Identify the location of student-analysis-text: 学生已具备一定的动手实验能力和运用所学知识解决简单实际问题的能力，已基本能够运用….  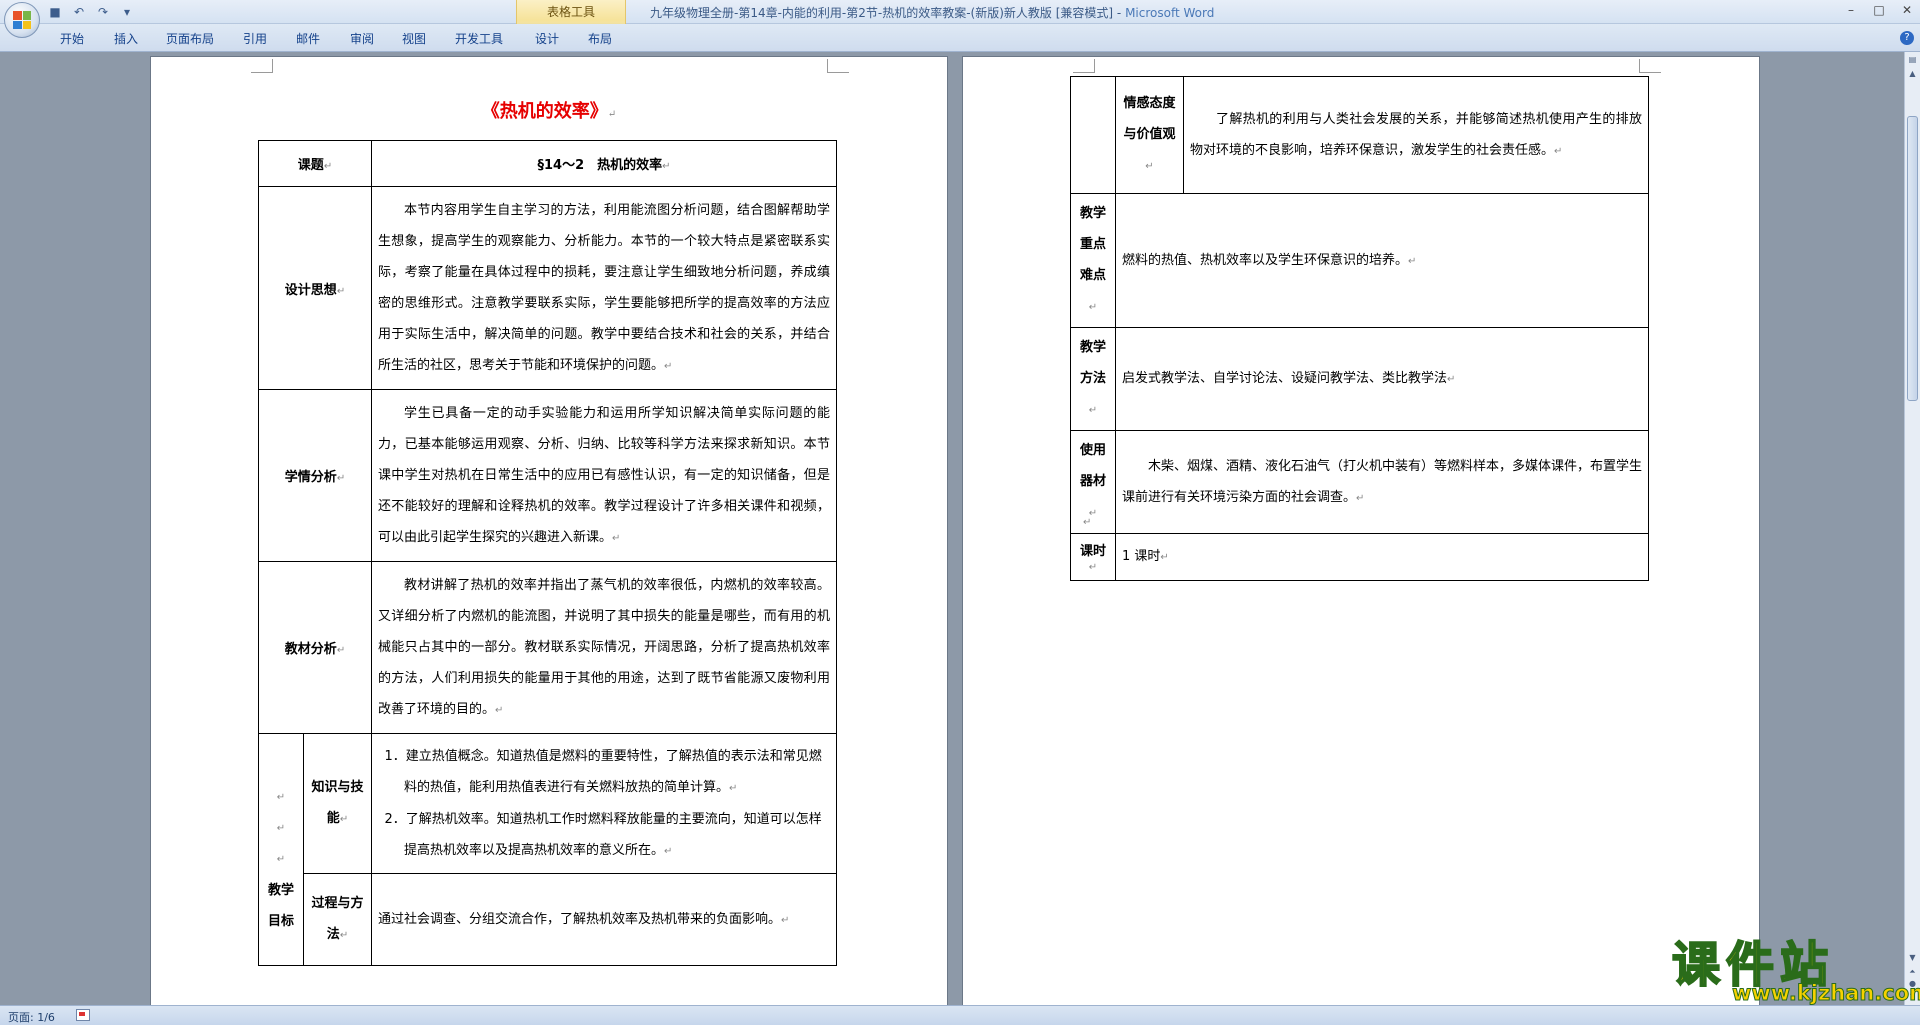
(604, 475).